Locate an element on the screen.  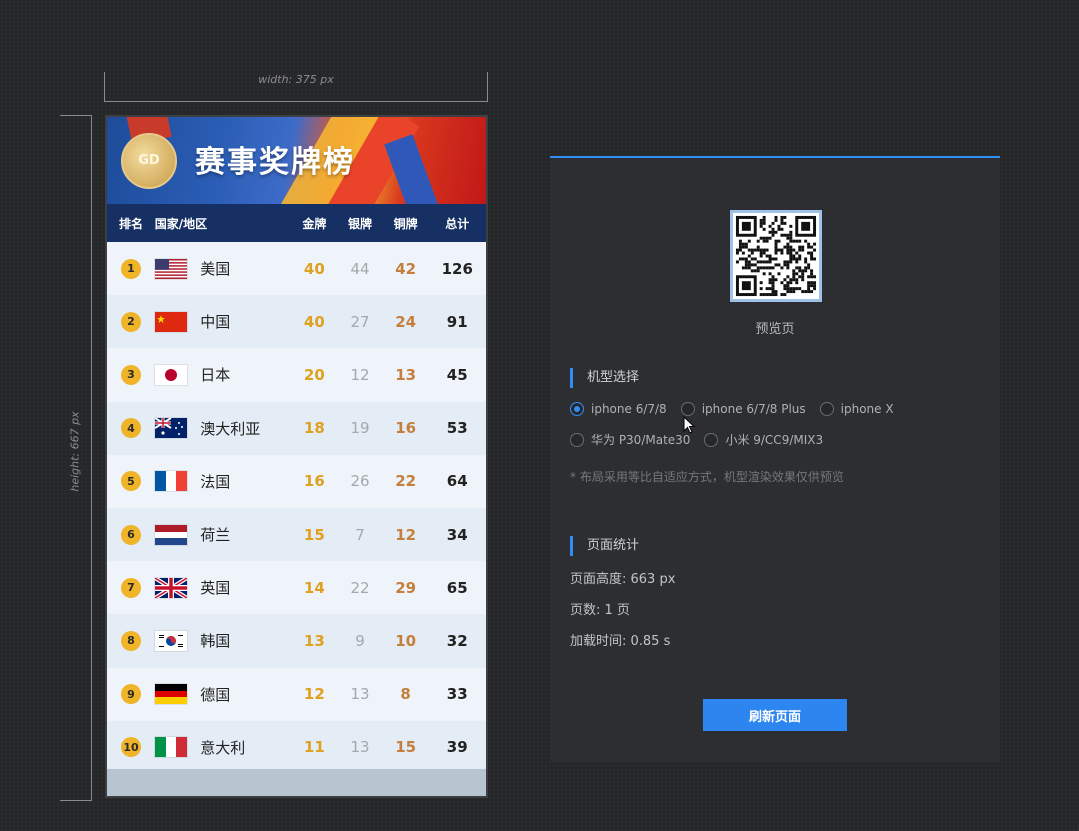
rank-badge: 2 is located at coordinates (131, 321).